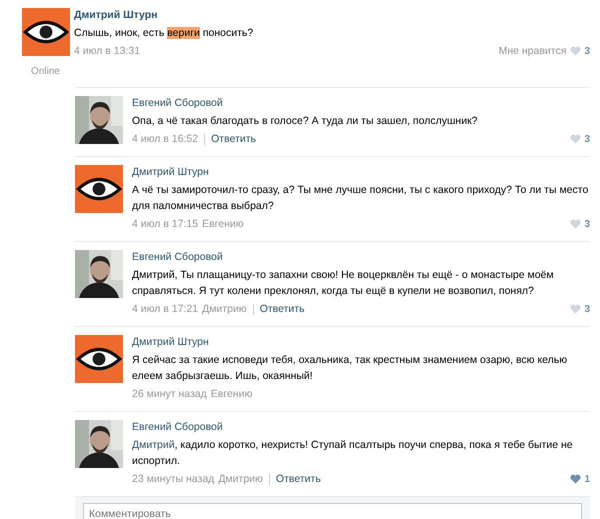 This screenshot has width=600, height=519. Describe the element at coordinates (169, 394) in the screenshot. I see `comment-date: 26 минут назад` at that location.